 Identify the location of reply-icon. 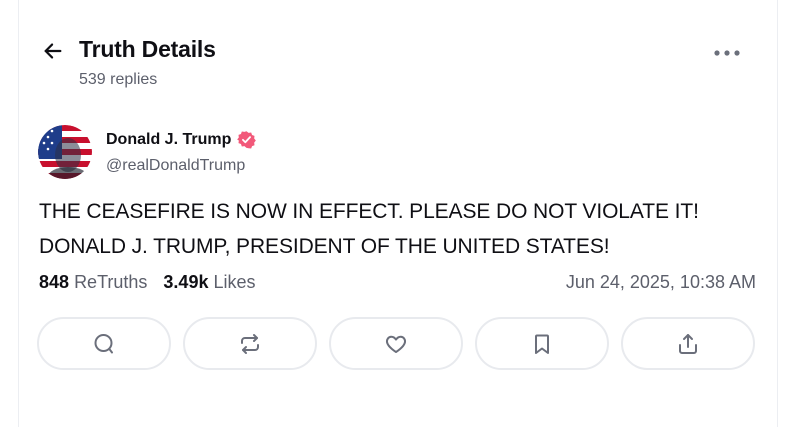
(103, 343).